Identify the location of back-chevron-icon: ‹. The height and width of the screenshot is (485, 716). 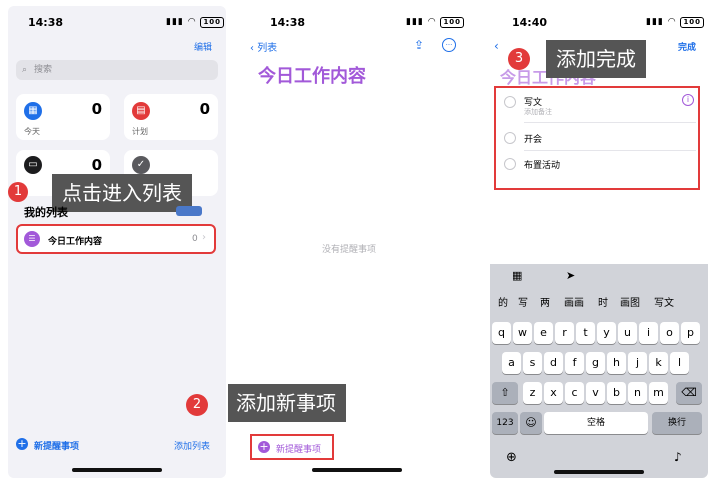
(496, 46).